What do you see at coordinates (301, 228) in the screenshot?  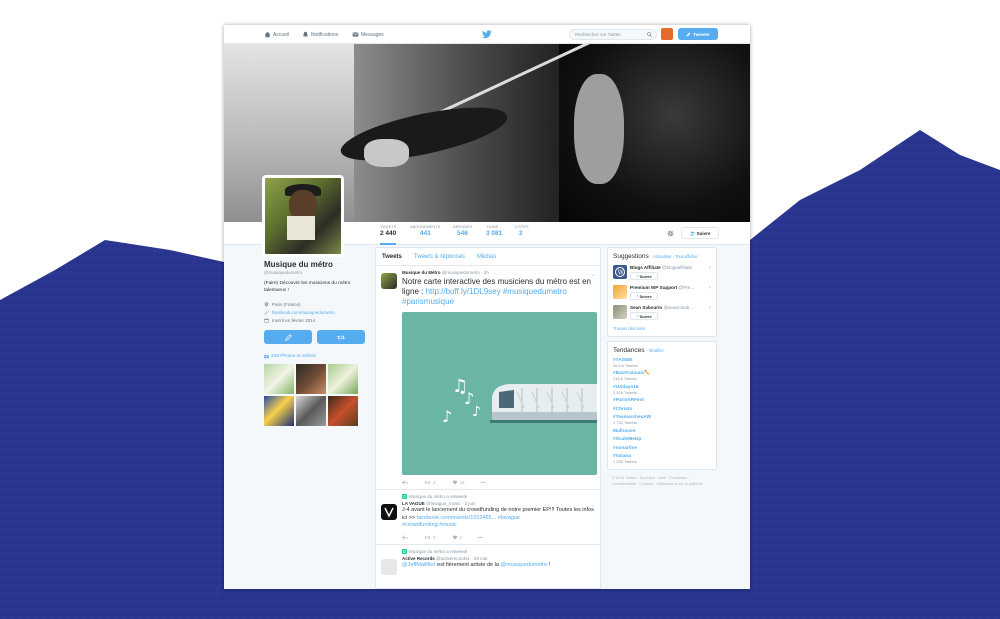 I see `avatar-card` at bounding box center [301, 228].